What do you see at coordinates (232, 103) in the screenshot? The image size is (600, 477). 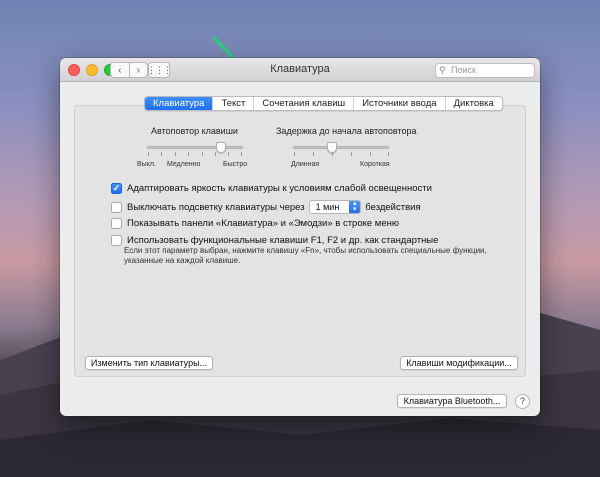 I see `tab-text: Текст` at bounding box center [232, 103].